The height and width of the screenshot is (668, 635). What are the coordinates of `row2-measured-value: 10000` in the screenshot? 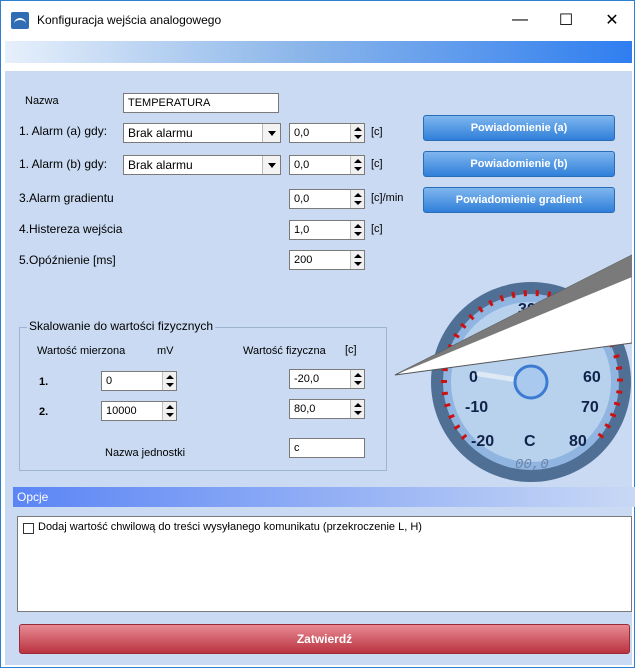 It's located at (121, 411).